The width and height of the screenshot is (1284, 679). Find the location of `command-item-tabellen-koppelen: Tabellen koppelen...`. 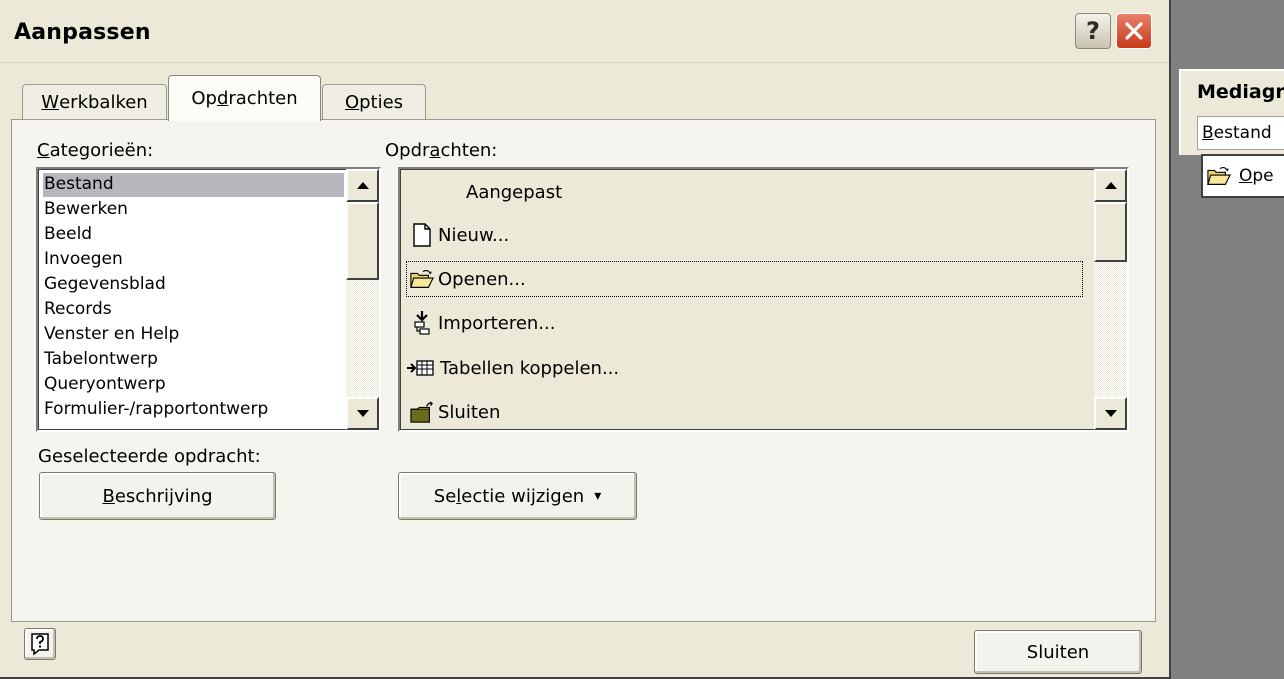

command-item-tabellen-koppelen: Tabellen koppelen... is located at coordinates (744, 368).